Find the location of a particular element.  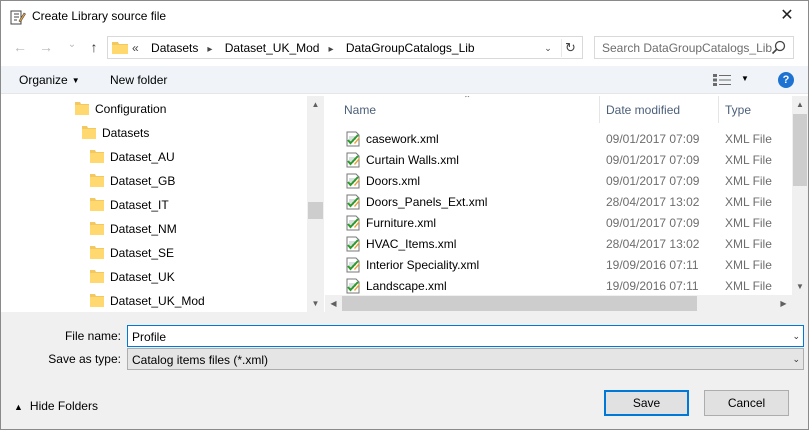

file-name: casework.xml is located at coordinates (402, 139).